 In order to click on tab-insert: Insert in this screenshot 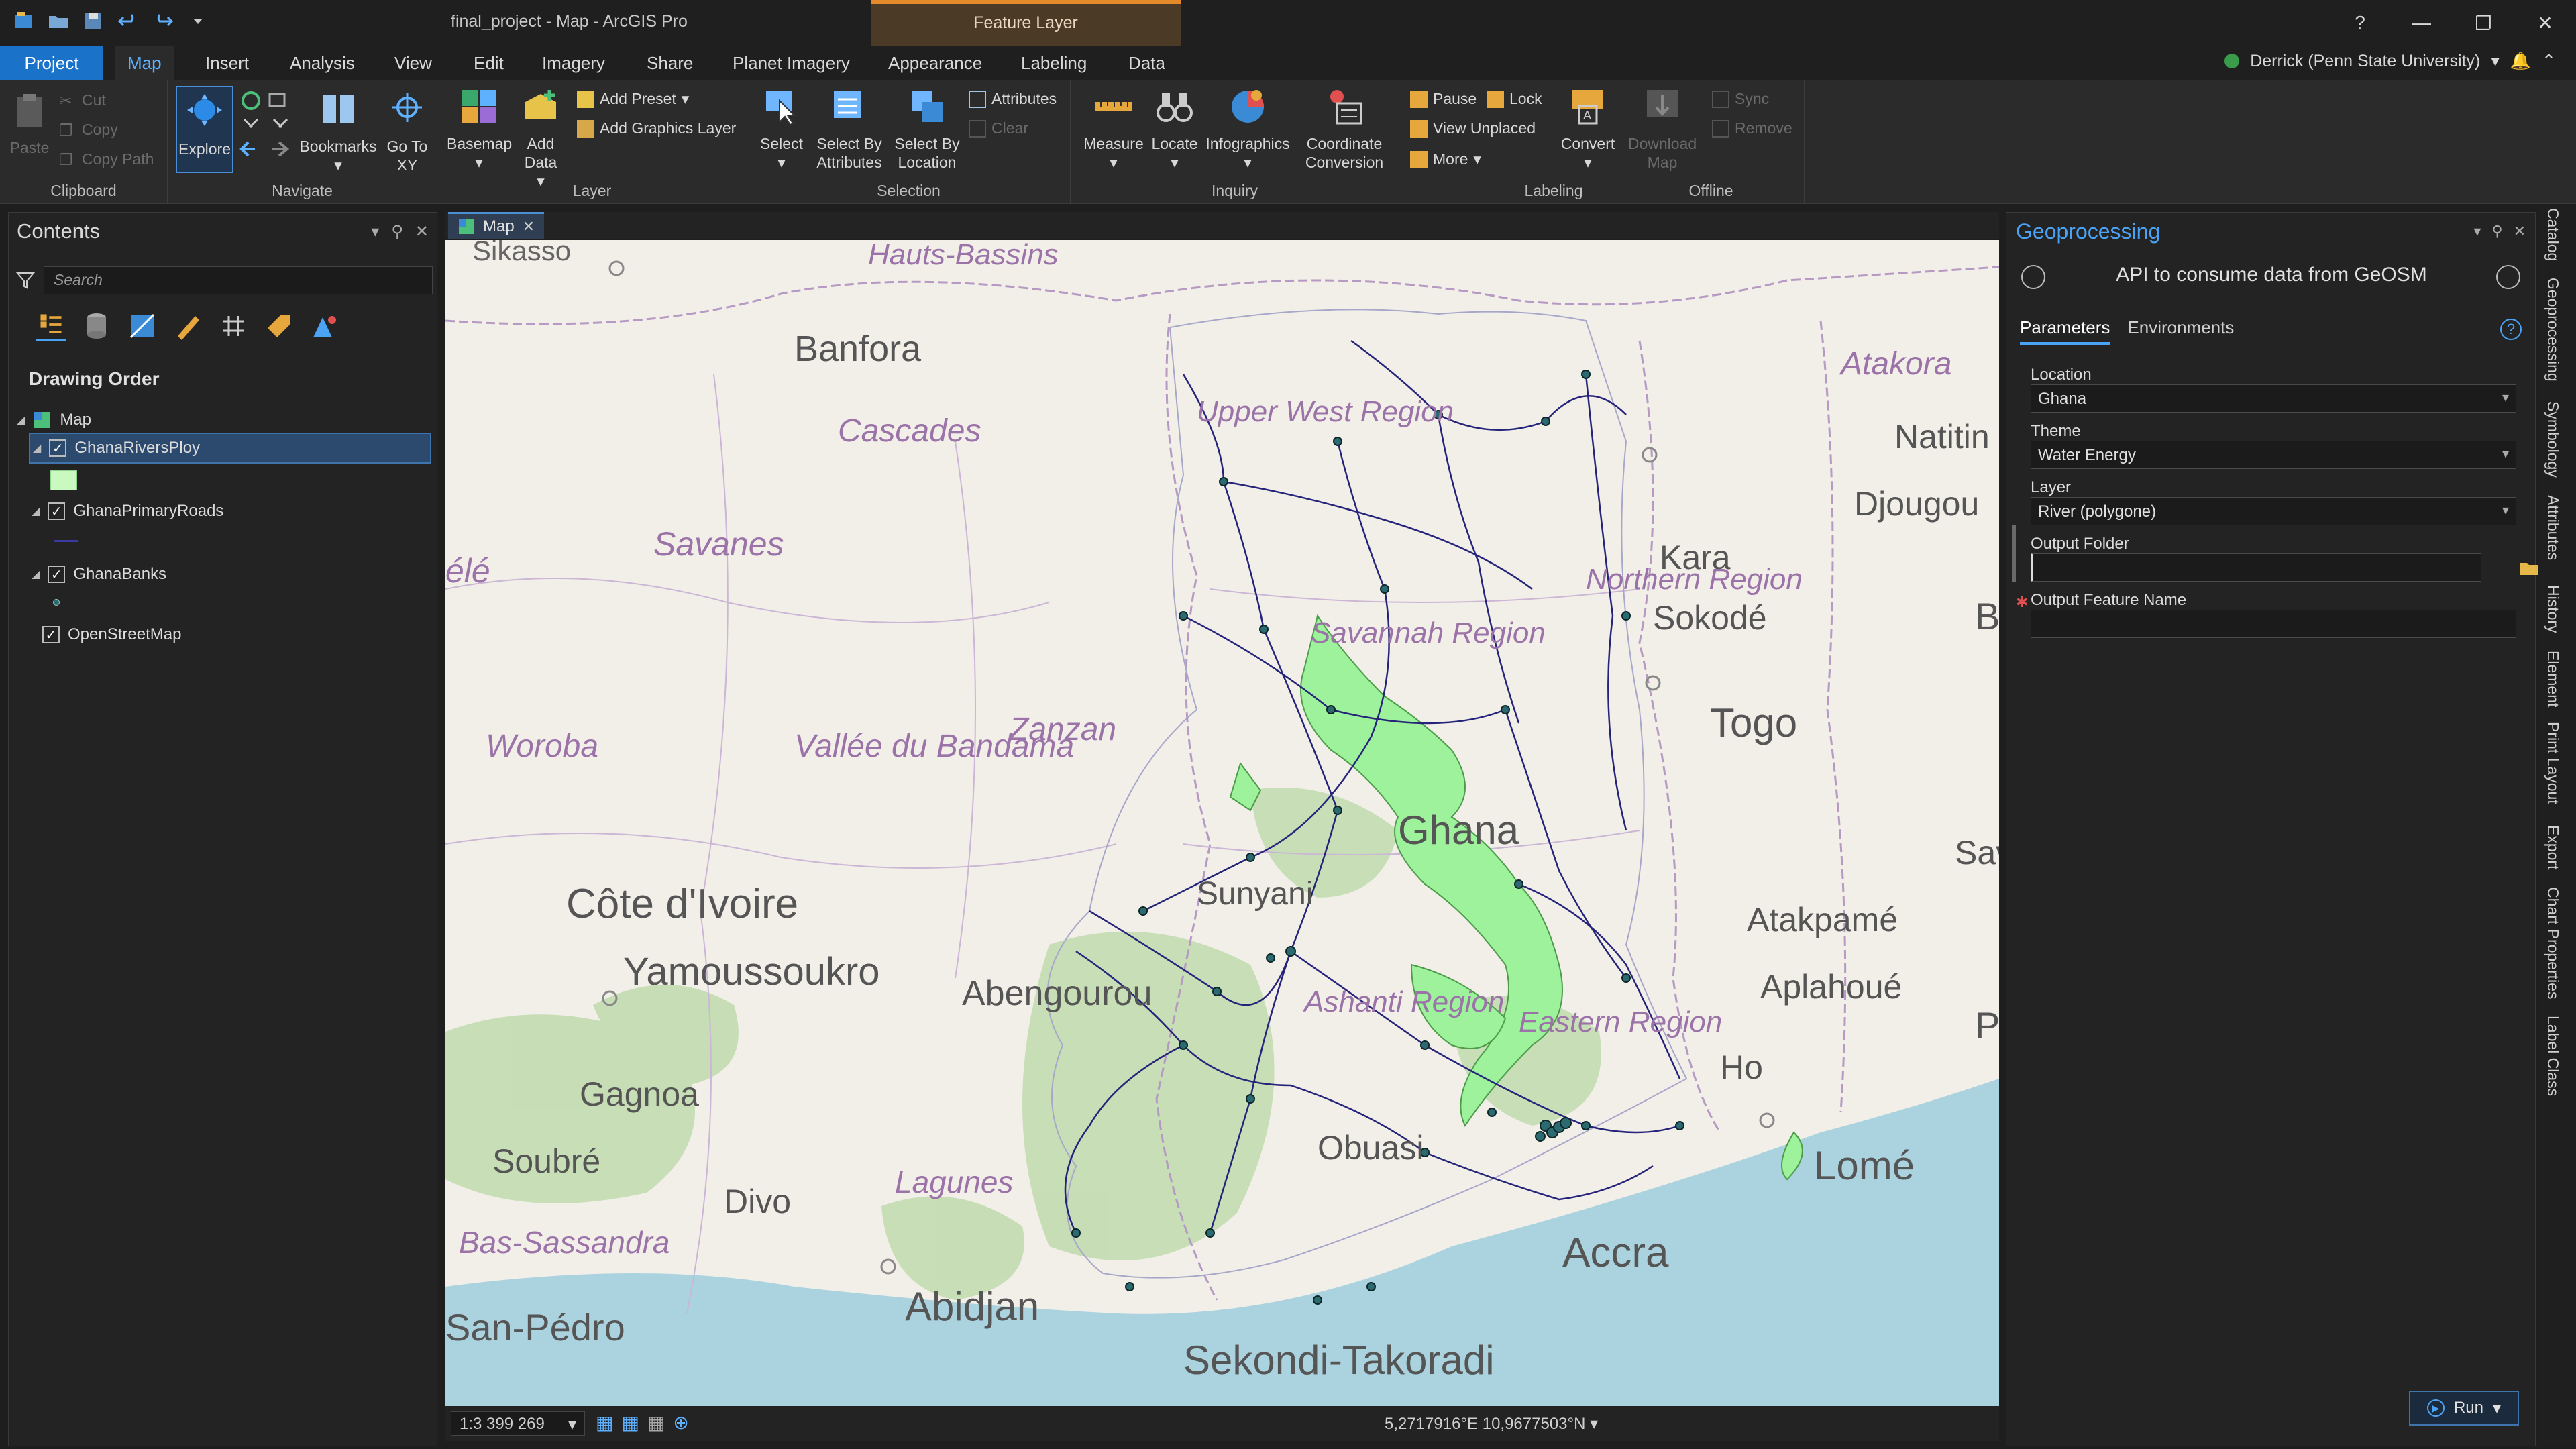, I will do `click(227, 63)`.